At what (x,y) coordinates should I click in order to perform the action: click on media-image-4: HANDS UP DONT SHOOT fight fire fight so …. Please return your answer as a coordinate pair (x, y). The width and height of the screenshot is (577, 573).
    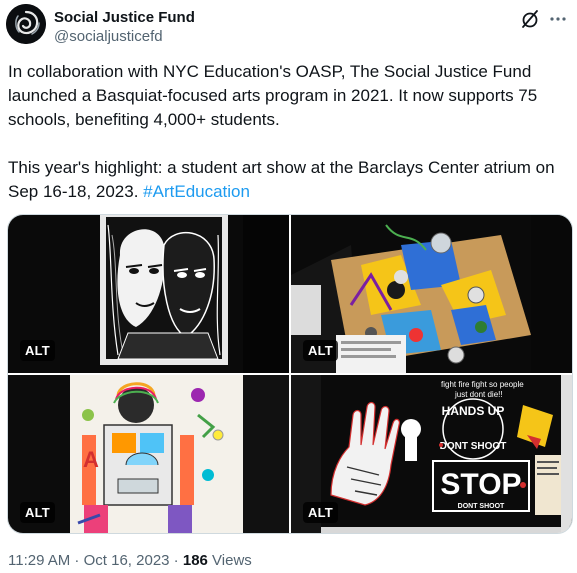
    Looking at the image, I should click on (431, 454).